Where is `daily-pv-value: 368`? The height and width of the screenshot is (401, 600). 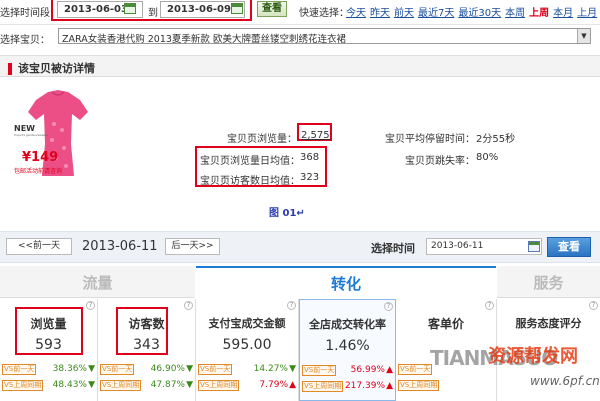 daily-pv-value: 368 is located at coordinates (310, 157).